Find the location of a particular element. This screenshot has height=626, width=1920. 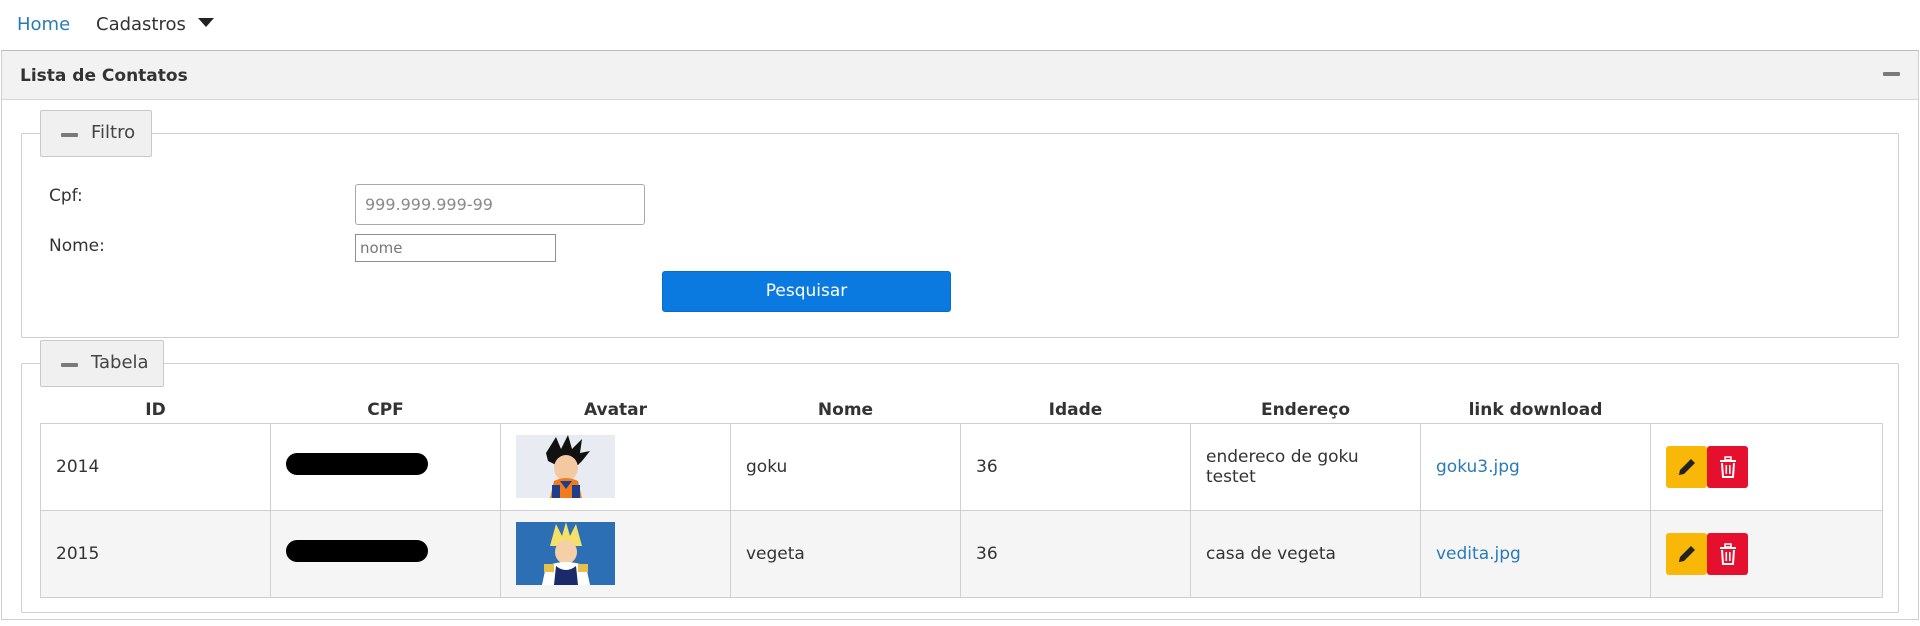

table-row: 2015 vegeta 36 casa de vegeta vedita.jpg is located at coordinates (961, 553).